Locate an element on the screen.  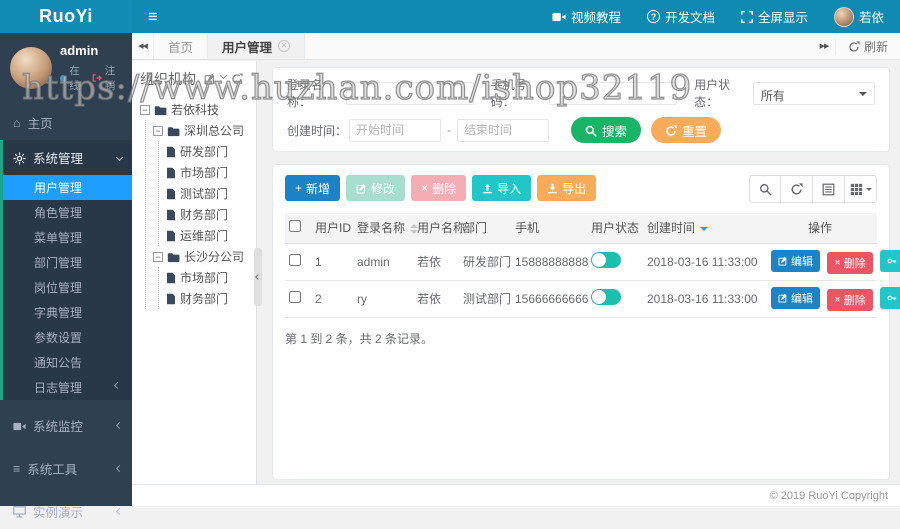
tree-node-leaf: 测试部门 is located at coordinates (209, 193).